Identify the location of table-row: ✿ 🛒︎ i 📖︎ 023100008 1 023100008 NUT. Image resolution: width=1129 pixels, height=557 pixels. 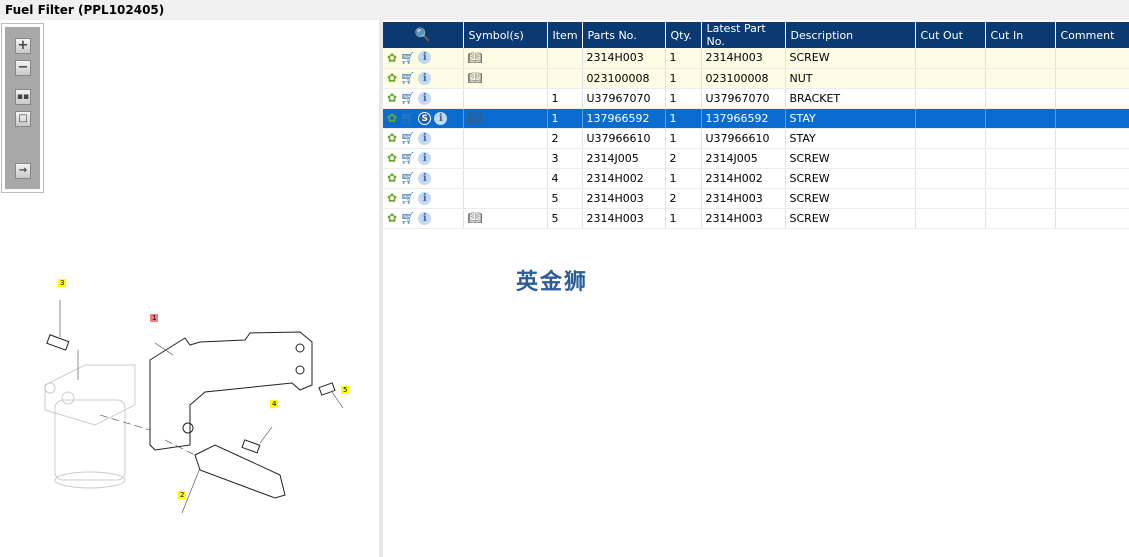
(756, 78).